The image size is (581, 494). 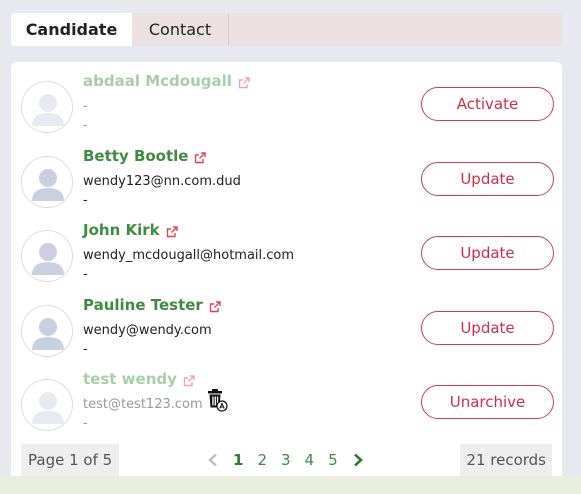 What do you see at coordinates (121, 230) in the screenshot?
I see `candidate-name-link: John Kirk` at bounding box center [121, 230].